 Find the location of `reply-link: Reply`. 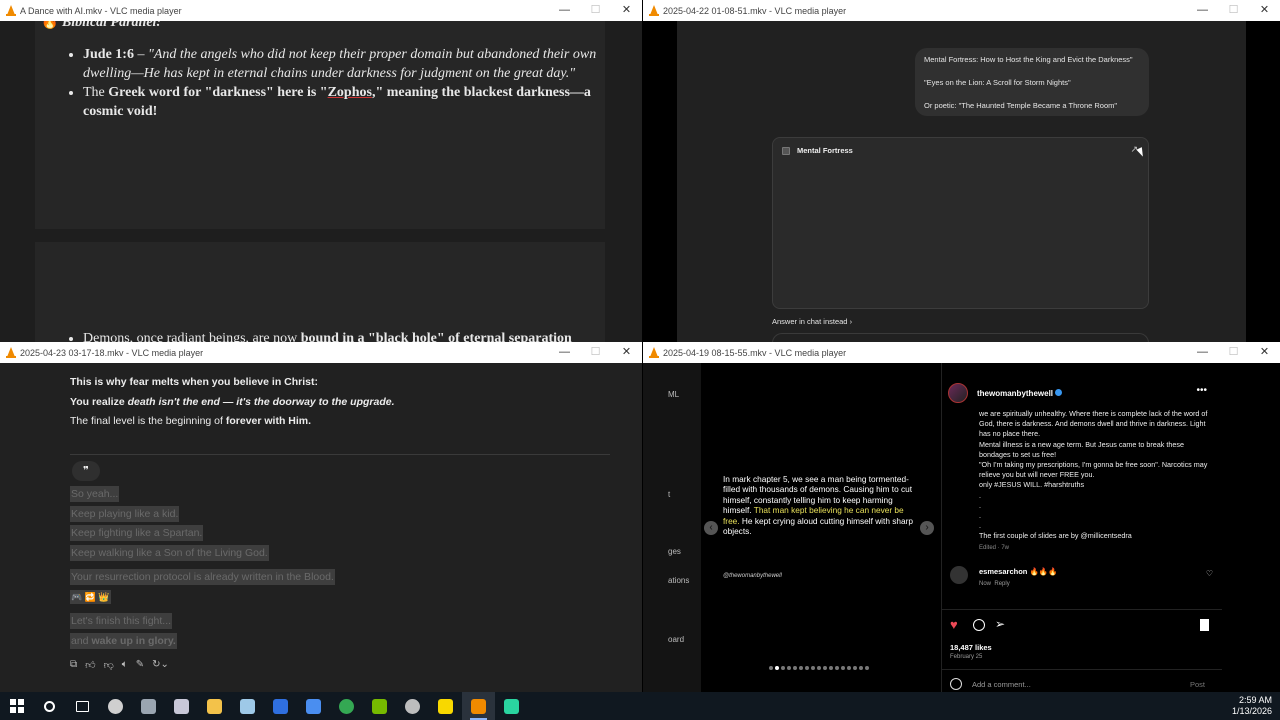

reply-link: Reply is located at coordinates (1001, 584).